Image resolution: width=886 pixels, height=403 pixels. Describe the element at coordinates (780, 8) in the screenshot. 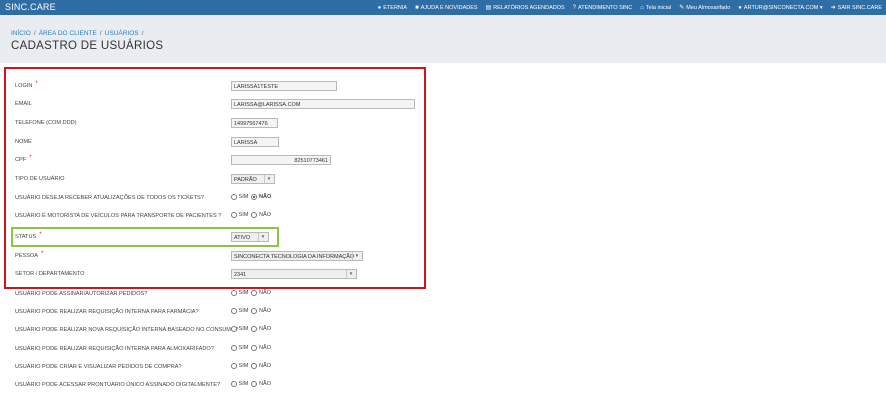

I see `nav-user-menu: ● ARTUR@SINCONECTA.COM ▾` at that location.